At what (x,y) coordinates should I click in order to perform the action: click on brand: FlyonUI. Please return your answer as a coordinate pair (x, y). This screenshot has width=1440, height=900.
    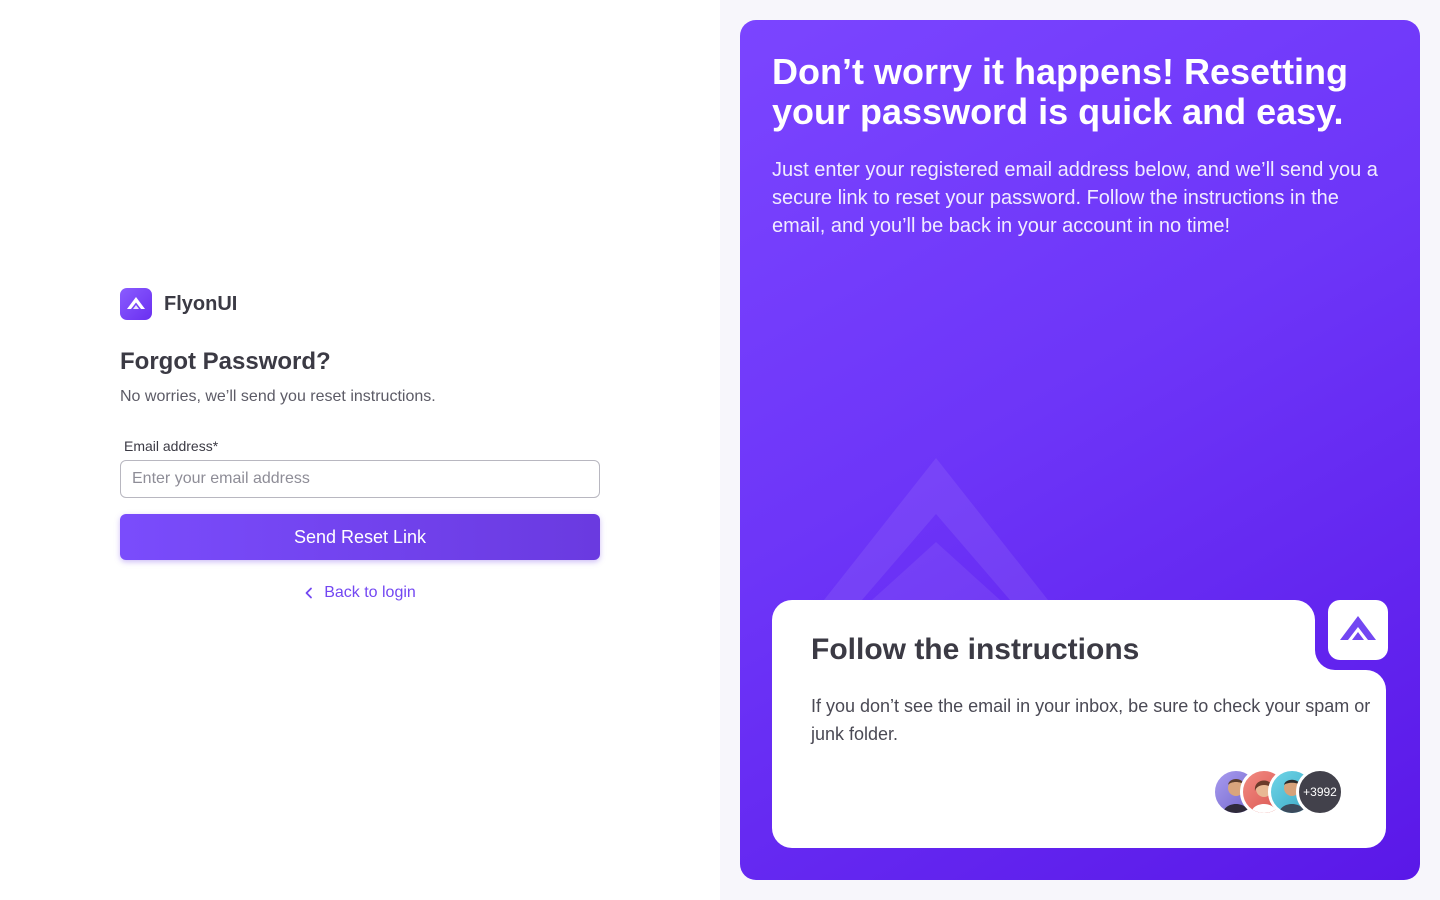
    Looking at the image, I should click on (360, 304).